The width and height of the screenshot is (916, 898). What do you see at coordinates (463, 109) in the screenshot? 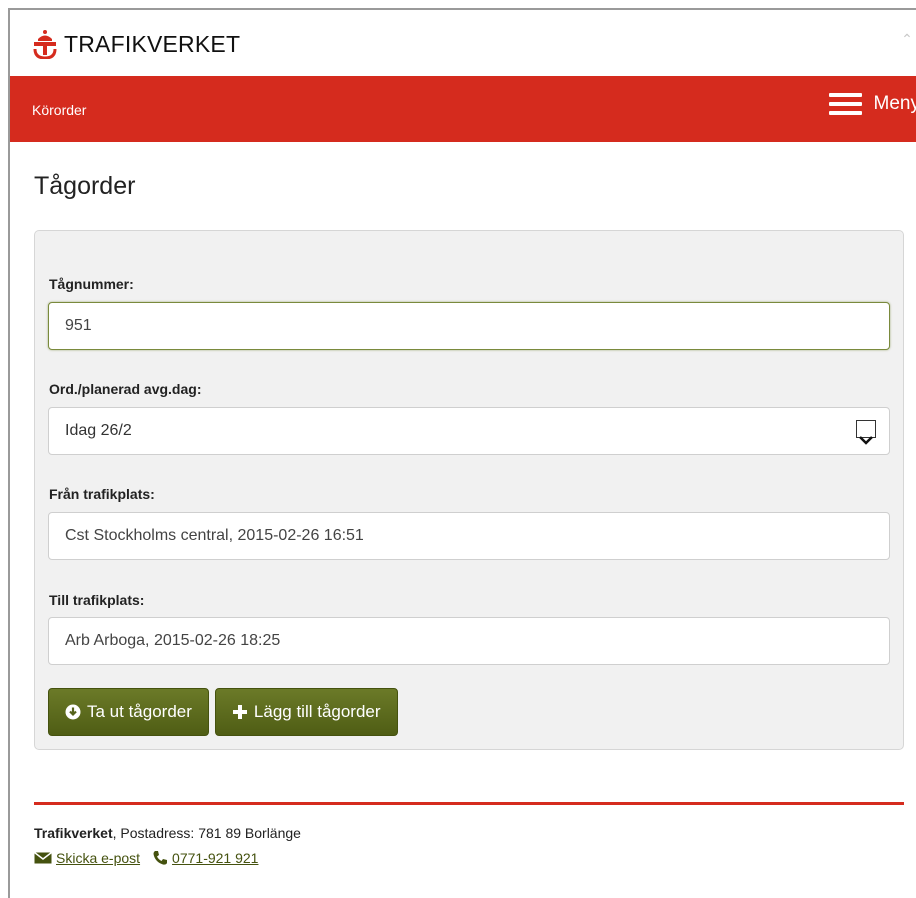
I see `top-navigation-bar: Körorder Meny` at bounding box center [463, 109].